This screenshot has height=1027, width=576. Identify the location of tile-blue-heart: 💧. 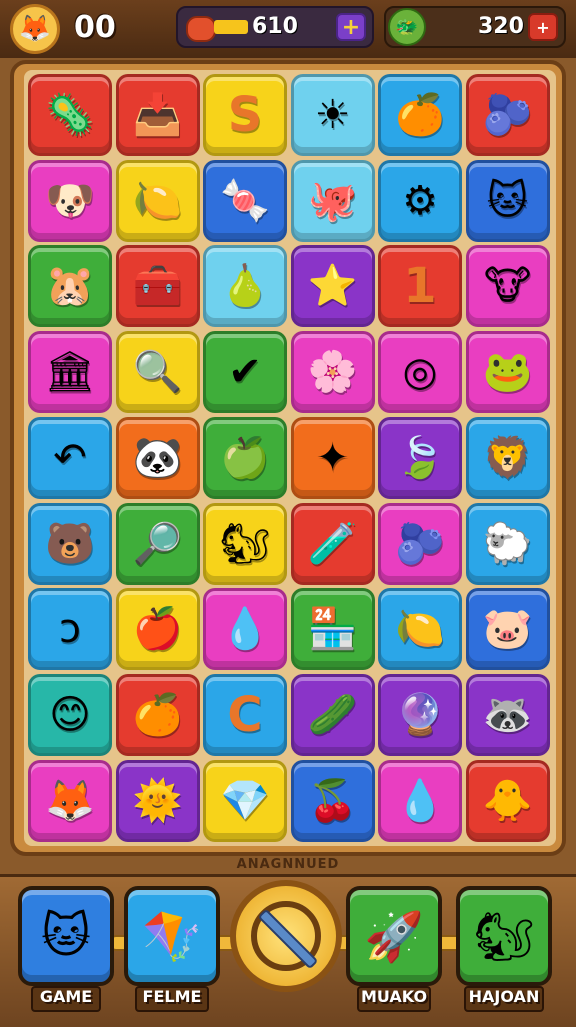
(245, 629).